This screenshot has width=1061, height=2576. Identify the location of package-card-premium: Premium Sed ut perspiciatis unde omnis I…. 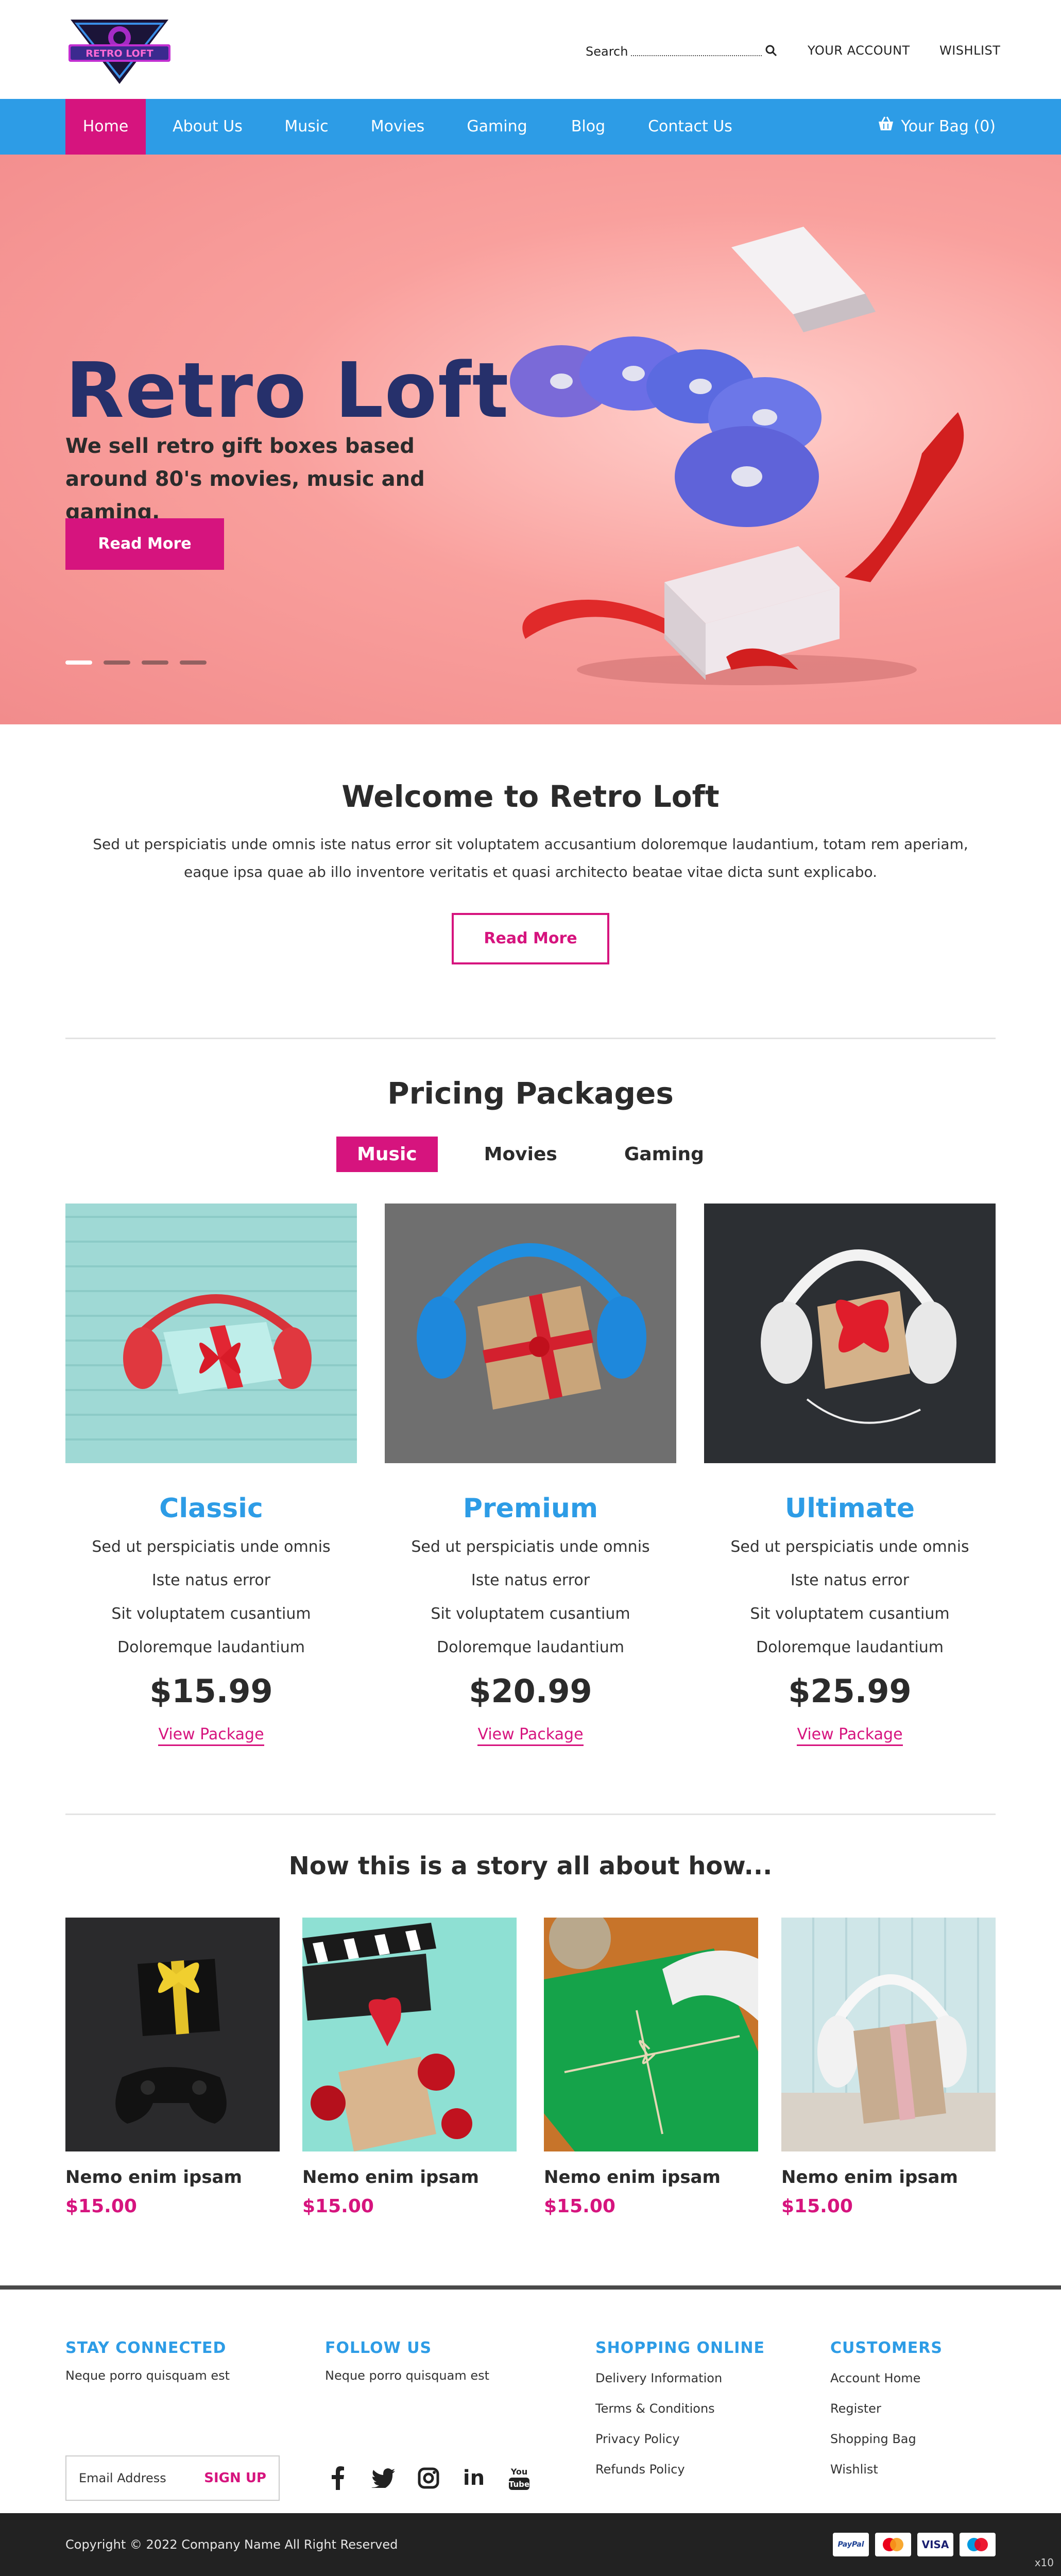
(530, 1482).